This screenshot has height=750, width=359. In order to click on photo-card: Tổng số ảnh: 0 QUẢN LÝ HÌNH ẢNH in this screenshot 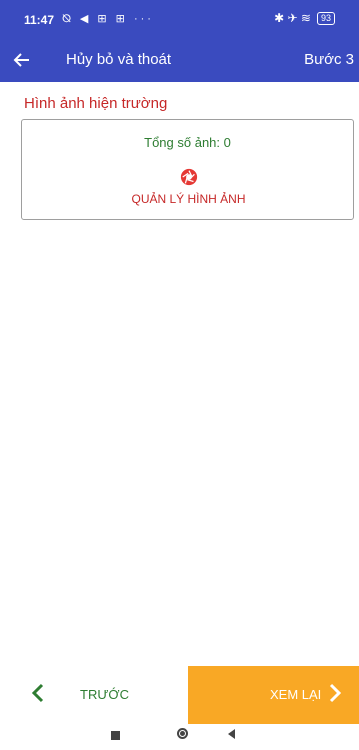, I will do `click(187, 169)`.